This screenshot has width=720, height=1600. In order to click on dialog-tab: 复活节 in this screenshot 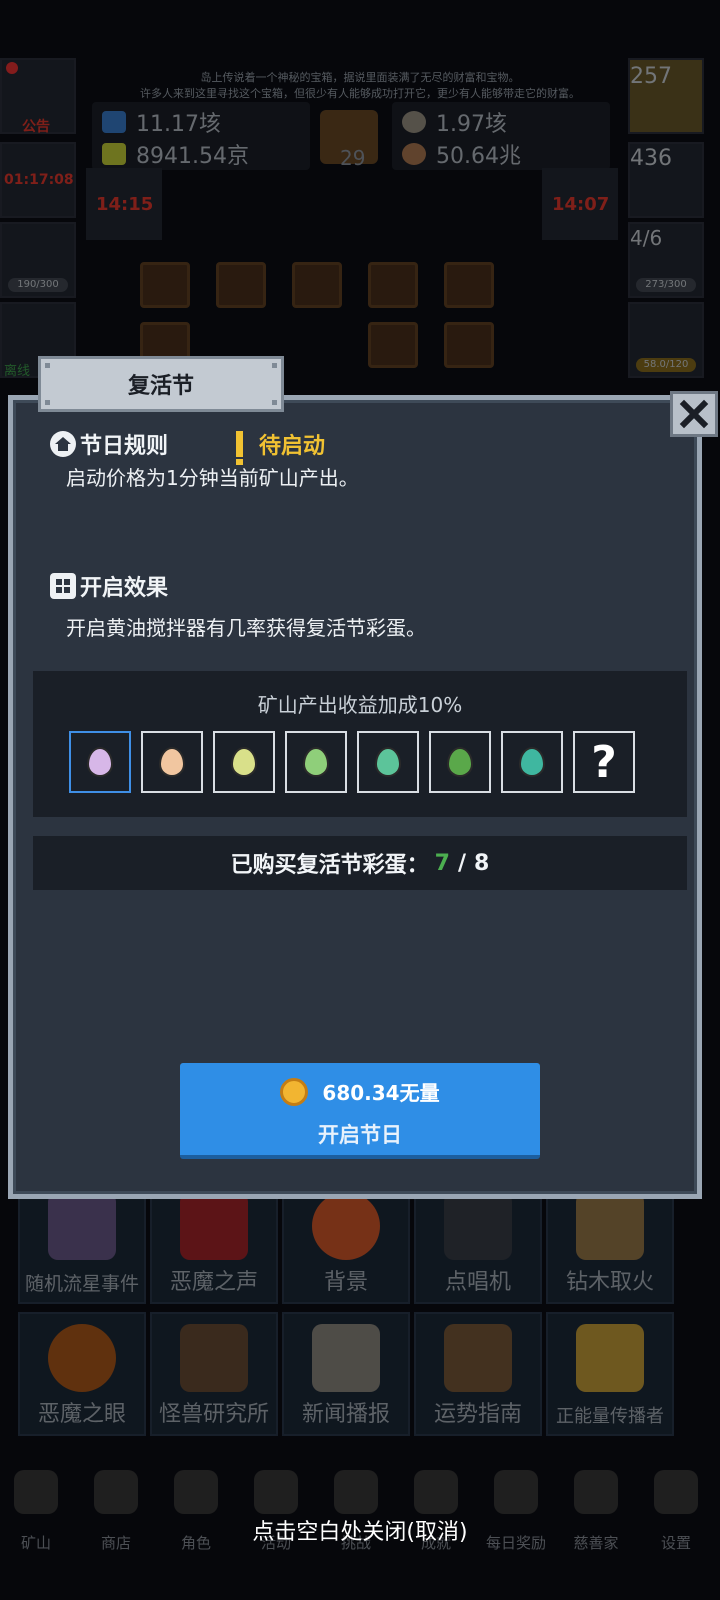, I will do `click(161, 384)`.